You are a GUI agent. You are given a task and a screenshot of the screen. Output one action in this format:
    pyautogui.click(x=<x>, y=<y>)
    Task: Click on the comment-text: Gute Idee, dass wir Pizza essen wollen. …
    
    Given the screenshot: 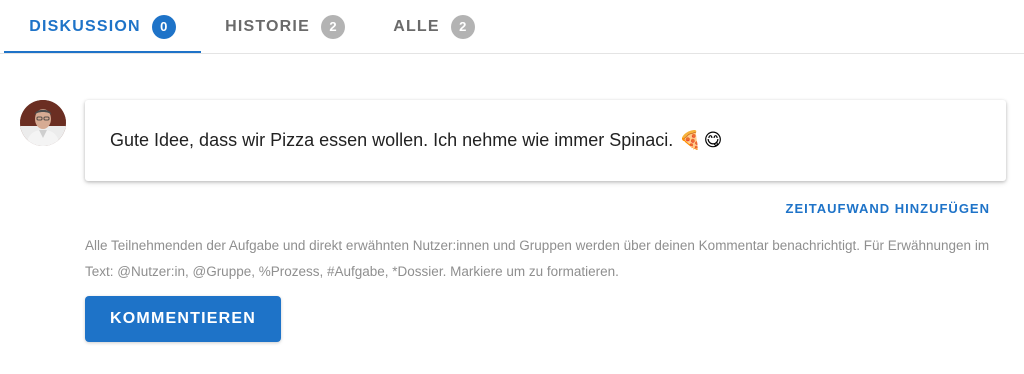 What is the action you would take?
    pyautogui.click(x=392, y=140)
    